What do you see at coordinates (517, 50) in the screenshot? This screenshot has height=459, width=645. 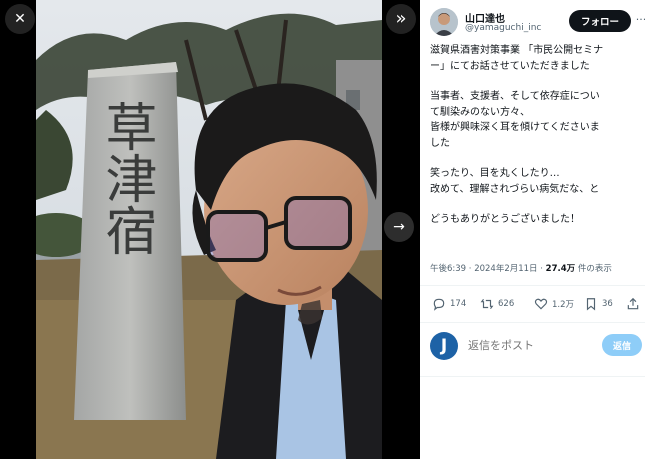 I see `tweet-text-line: 滋賀県酒害対策事業 「市民公開セミナ` at bounding box center [517, 50].